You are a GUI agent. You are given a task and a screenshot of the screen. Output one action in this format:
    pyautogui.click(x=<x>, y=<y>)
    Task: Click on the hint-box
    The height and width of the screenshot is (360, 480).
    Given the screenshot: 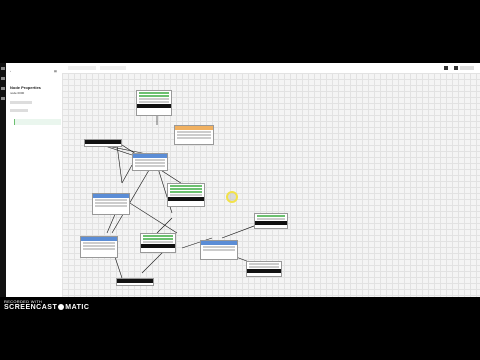 What is the action you would take?
    pyautogui.click(x=37, y=122)
    